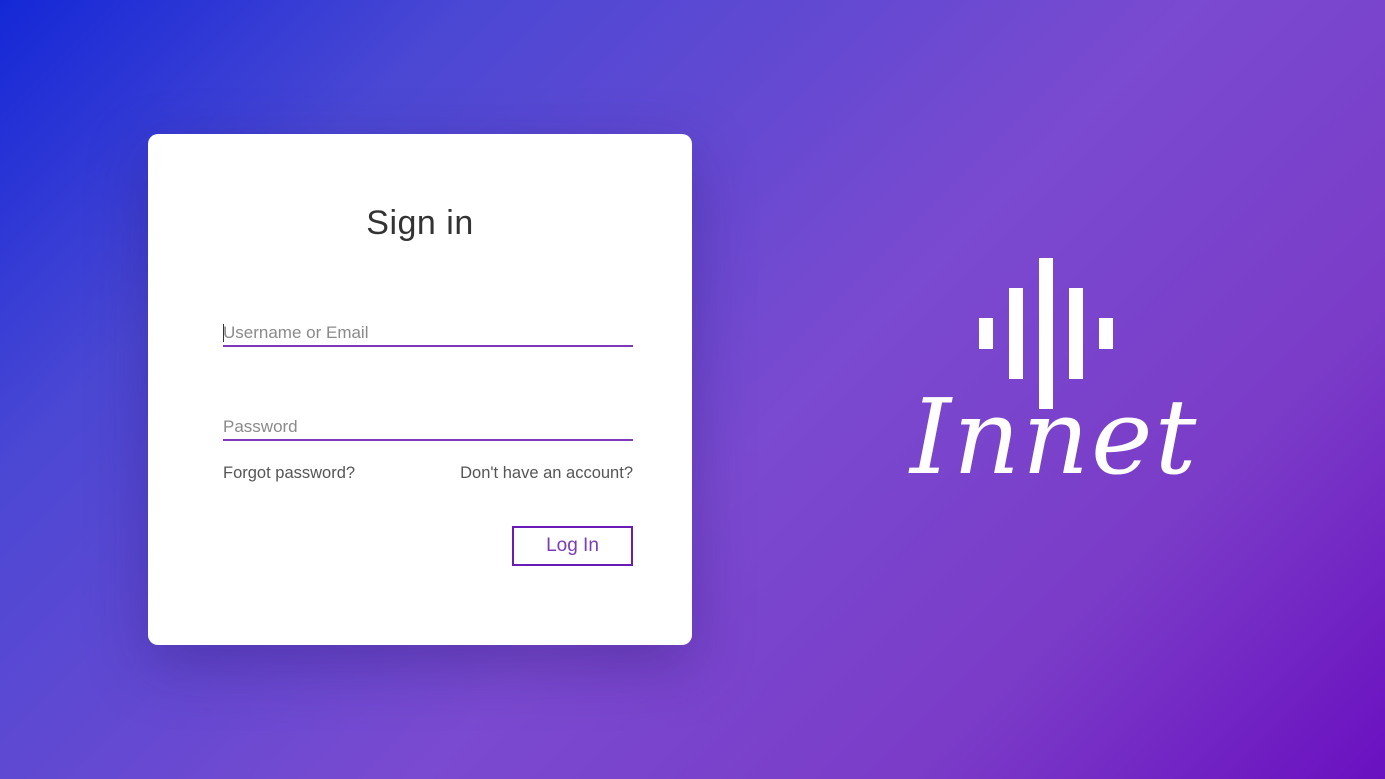 The height and width of the screenshot is (779, 1385). What do you see at coordinates (420, 223) in the screenshot?
I see `page-title: Sign in` at bounding box center [420, 223].